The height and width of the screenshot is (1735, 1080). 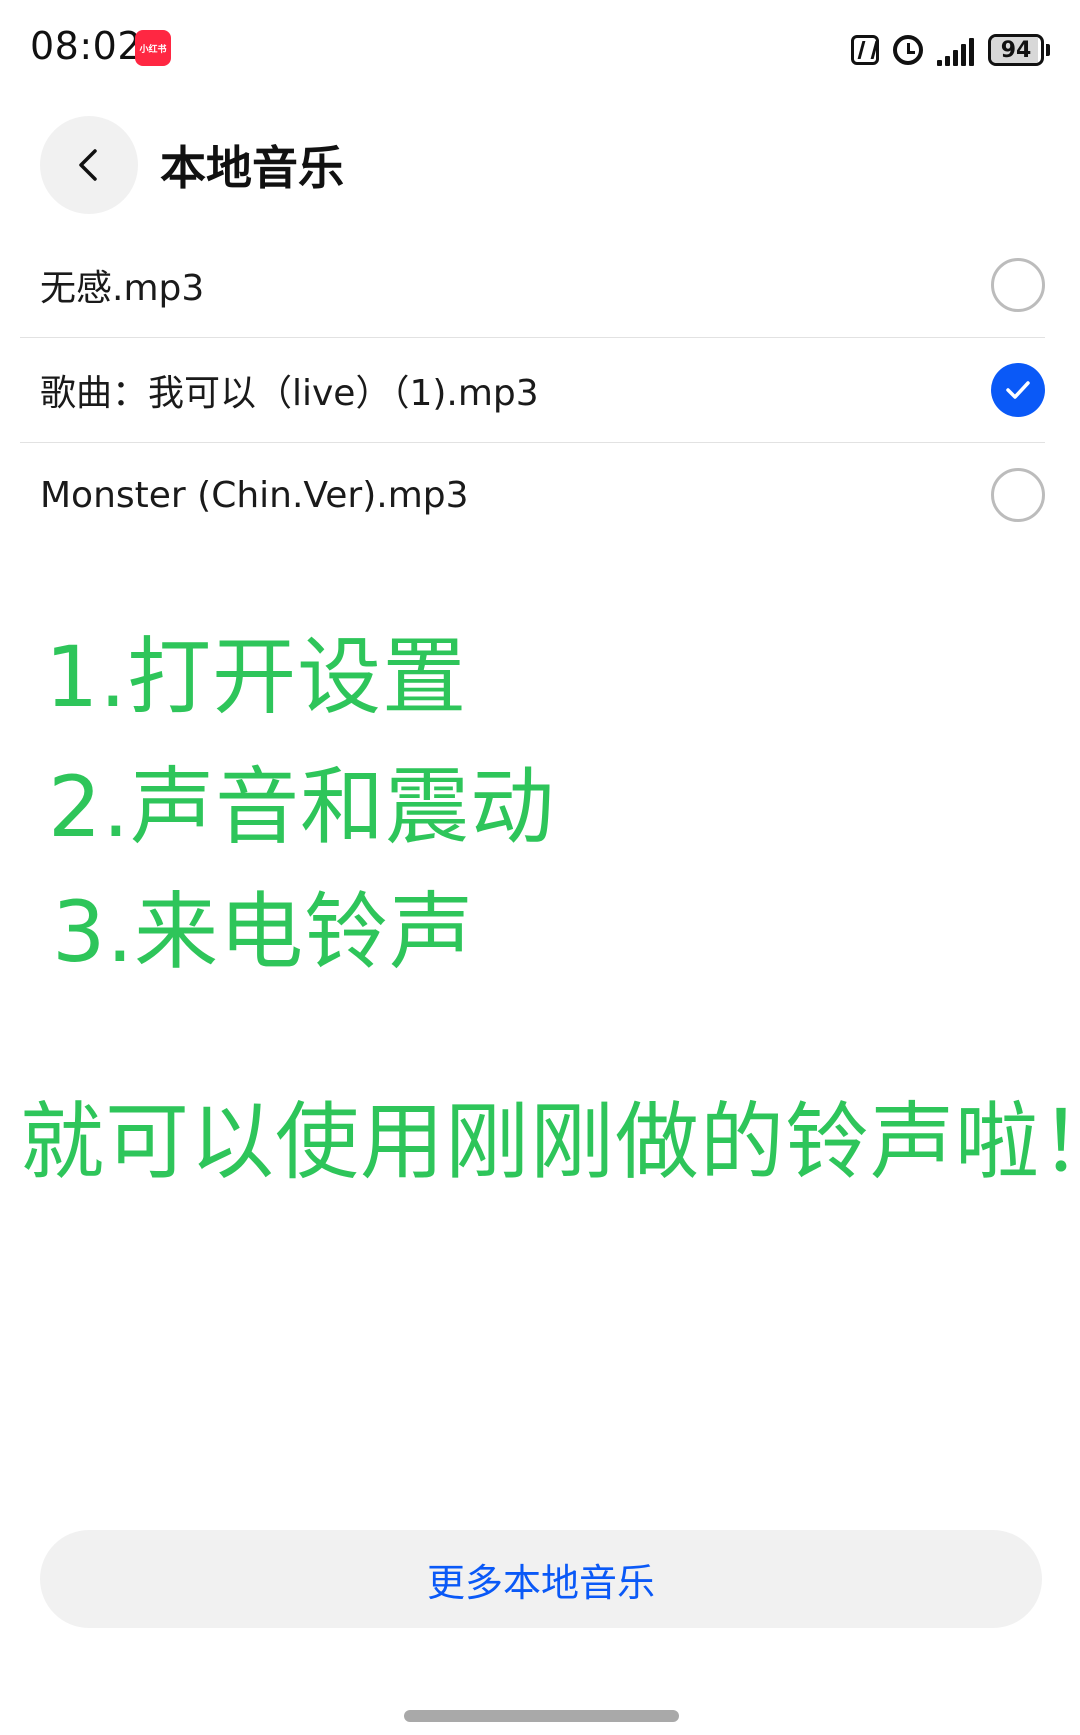 I want to click on checkmark-icon, so click(x=1018, y=390).